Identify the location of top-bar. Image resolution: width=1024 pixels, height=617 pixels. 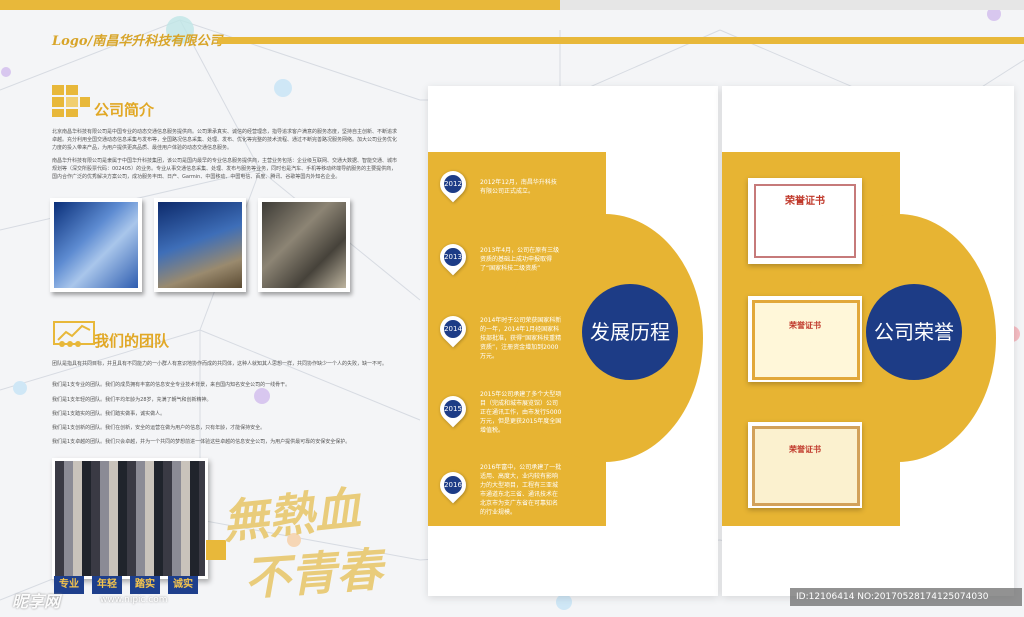
(512, 5).